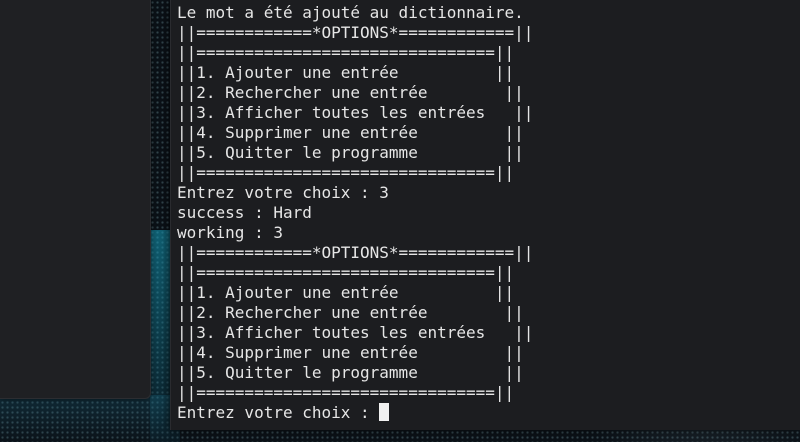  What do you see at coordinates (244, 212) in the screenshot?
I see `output-line: success : Hard` at bounding box center [244, 212].